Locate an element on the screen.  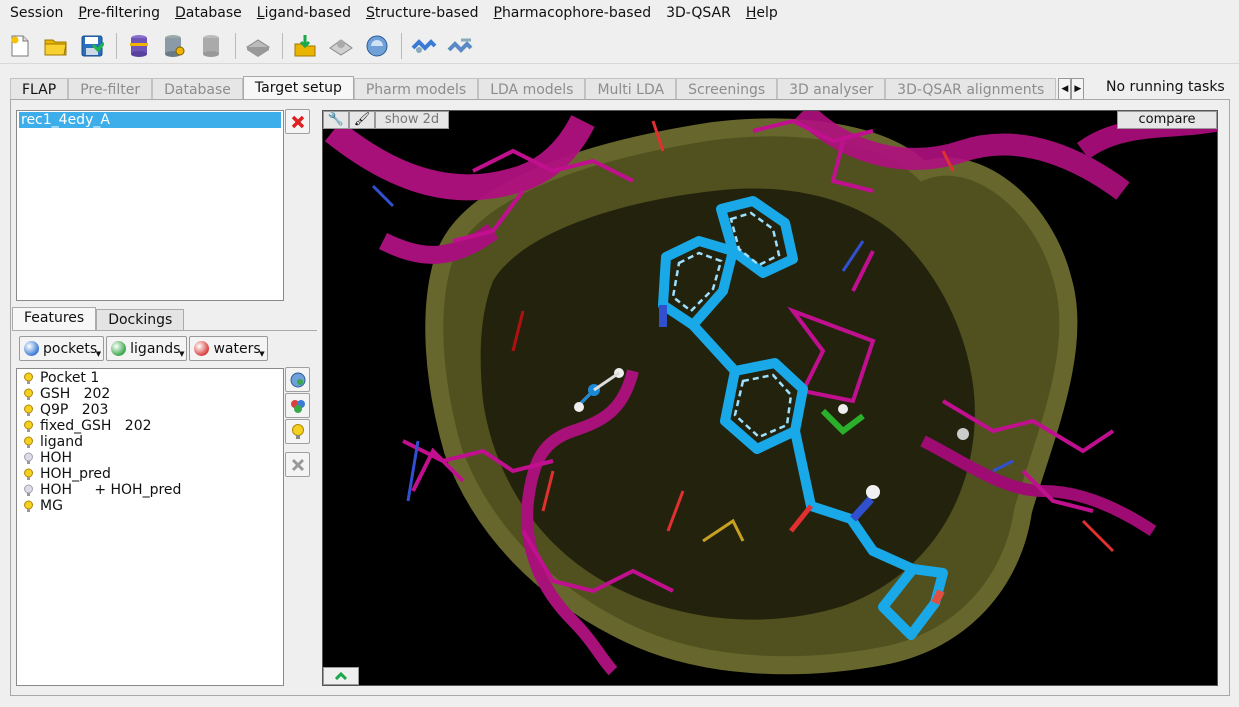
color-feature-button is located at coordinates (297, 405).